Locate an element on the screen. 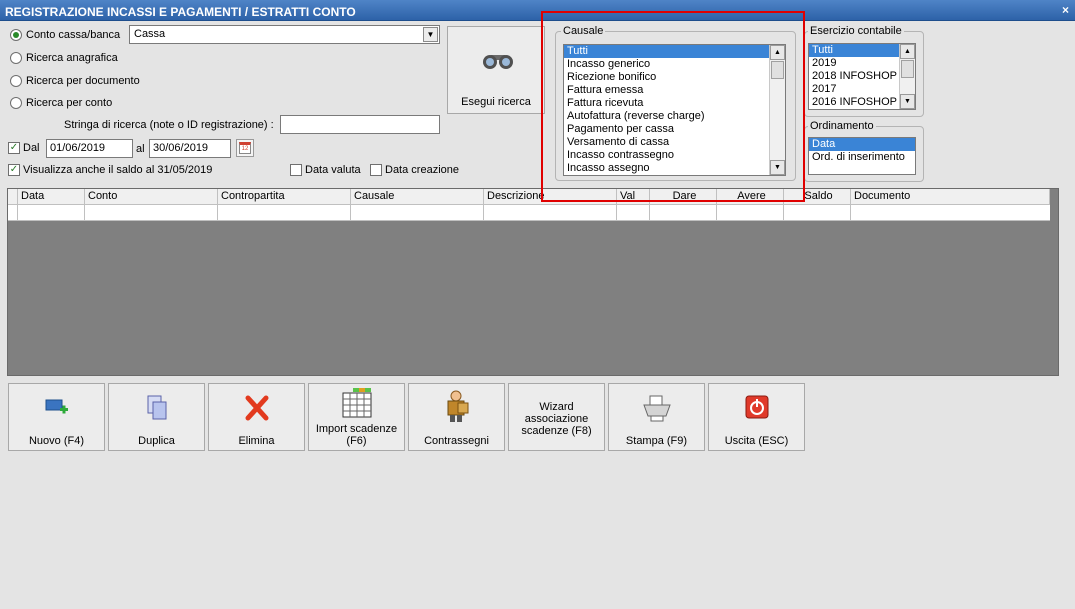 The image size is (1075, 609). esercizio-scrollbar: ▲ ▼ is located at coordinates (907, 76).